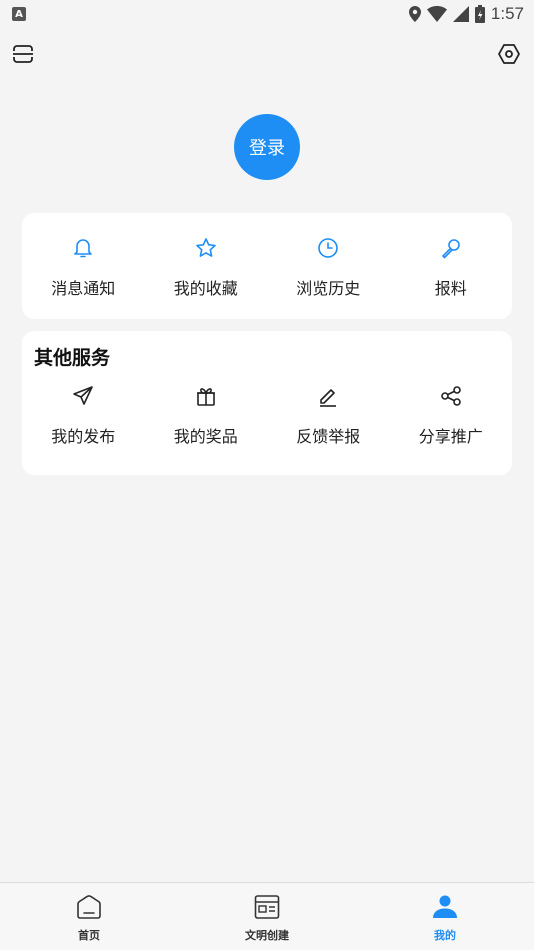 Image resolution: width=534 pixels, height=950 pixels. What do you see at coordinates (83, 267) in the screenshot?
I see `quick-item-notifications: 消息通知` at bounding box center [83, 267].